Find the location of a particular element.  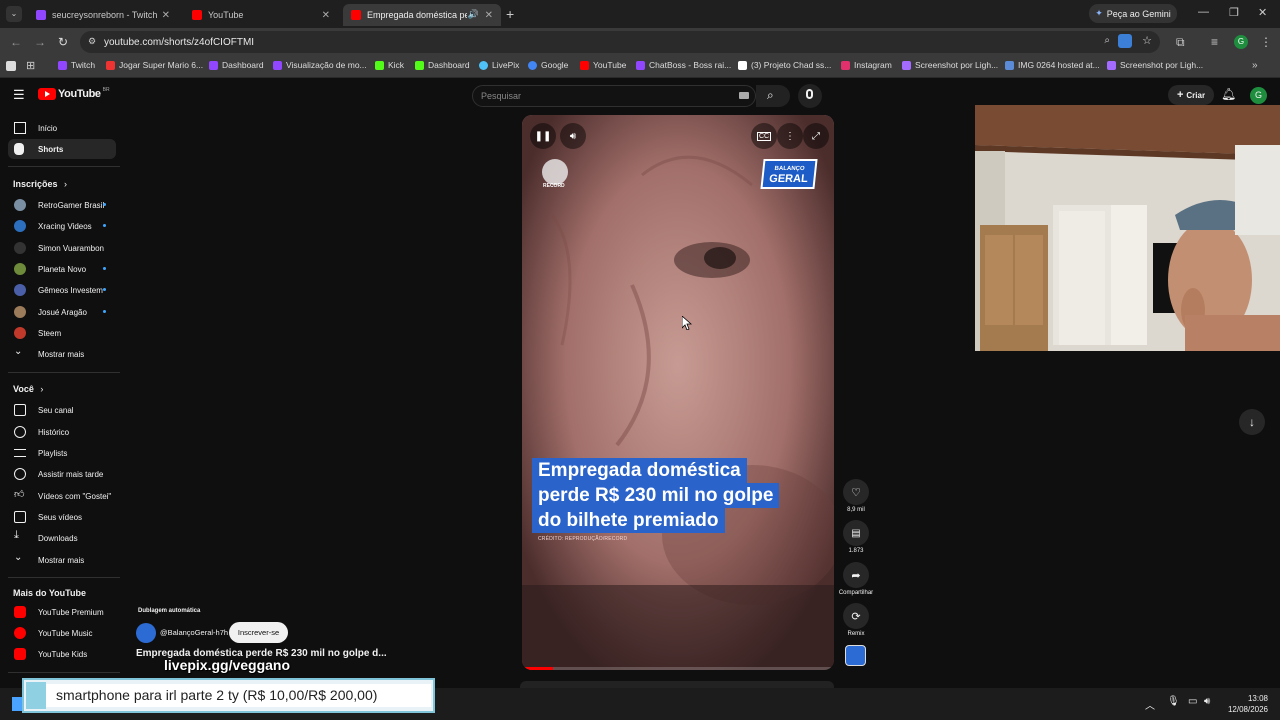

sidebar-item-music: YouTube Music is located at coordinates (62, 633).